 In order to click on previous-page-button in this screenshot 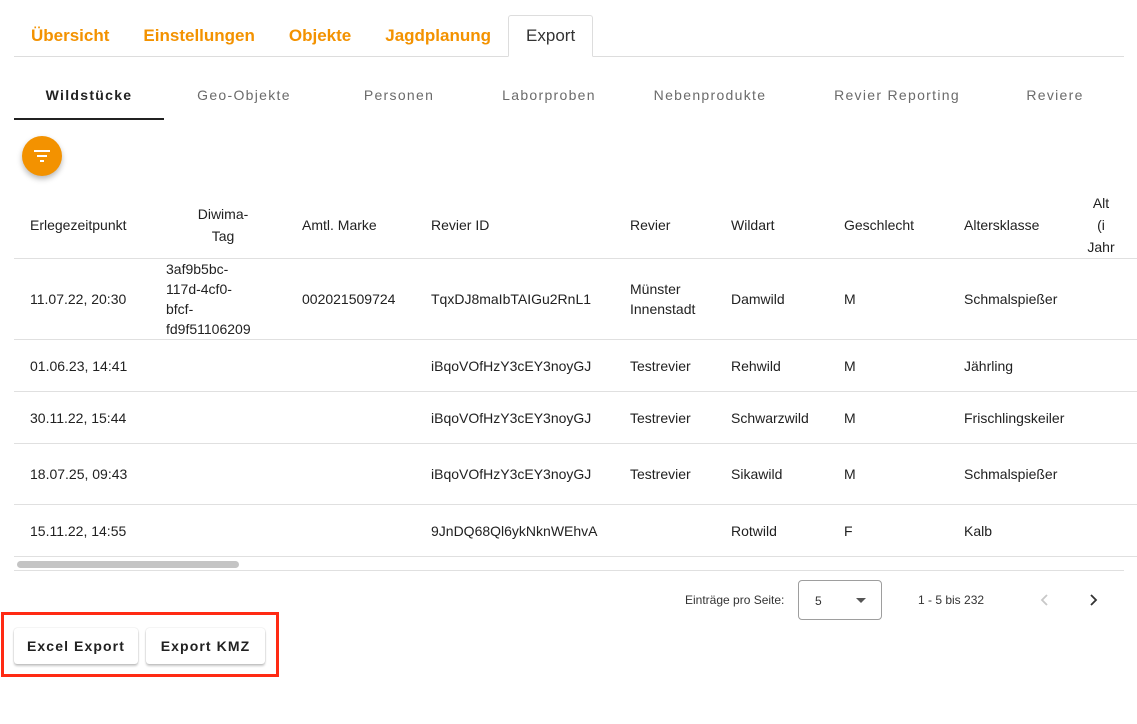, I will do `click(1045, 600)`.